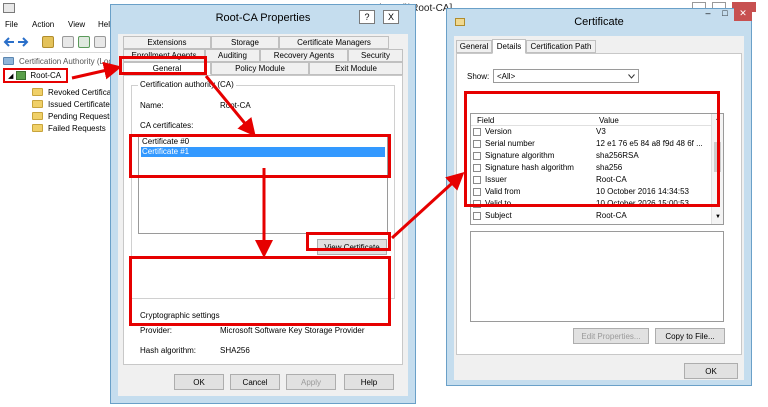  What do you see at coordinates (509, 46) in the screenshot?
I see `tab-details: Details` at bounding box center [509, 46].